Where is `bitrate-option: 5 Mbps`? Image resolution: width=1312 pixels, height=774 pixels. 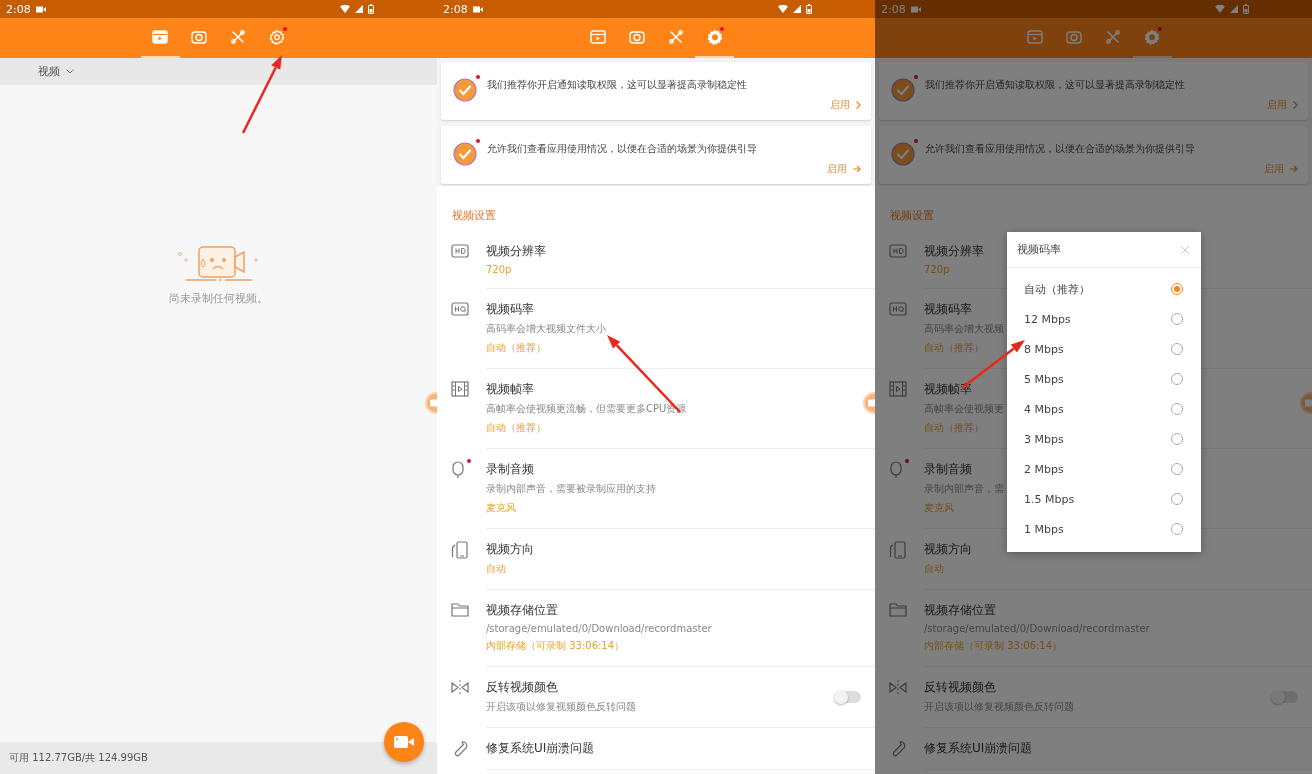 bitrate-option: 5 Mbps is located at coordinates (1104, 379).